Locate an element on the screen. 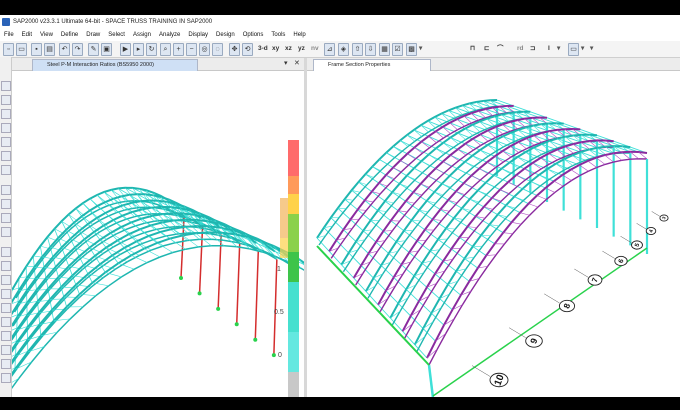 This screenshot has height=410, width=680. select-intersect-icon is located at coordinates (6, 204).